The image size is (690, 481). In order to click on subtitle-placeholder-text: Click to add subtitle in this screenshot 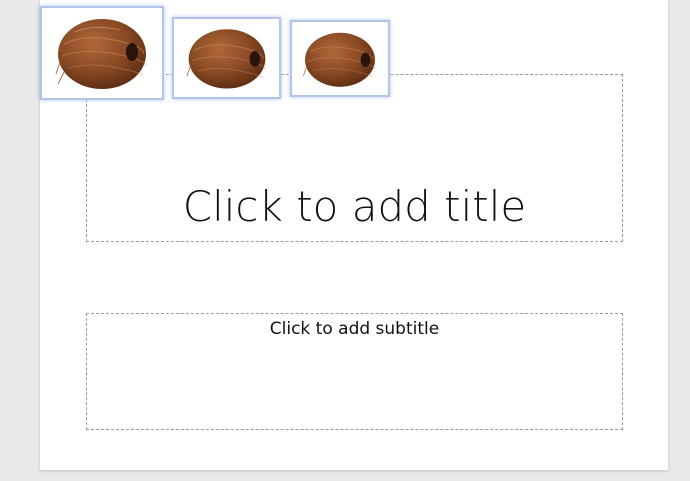, I will do `click(354, 329)`.